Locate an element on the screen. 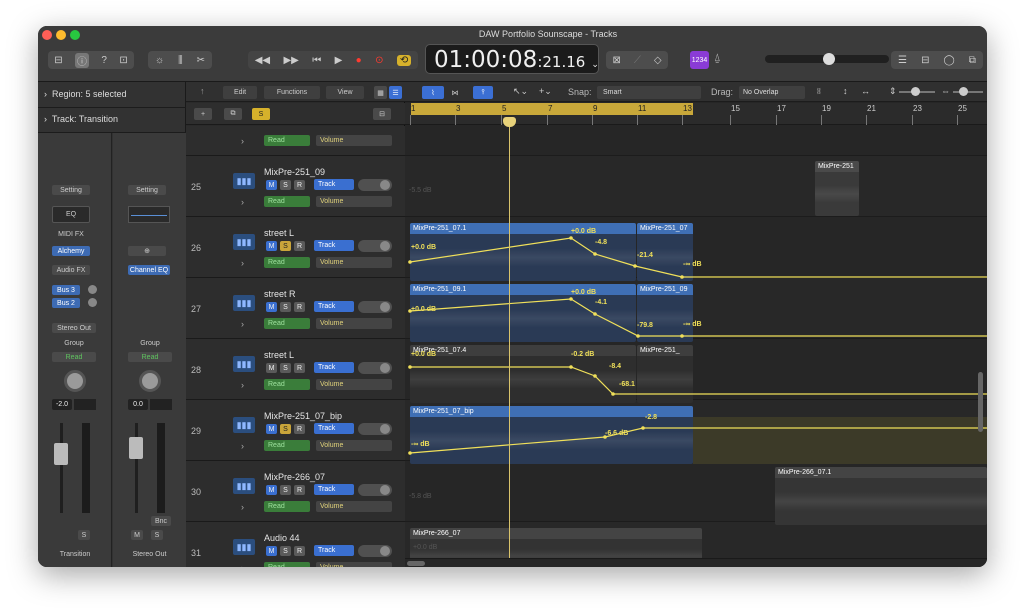 This screenshot has height=616, width=1024. view-menu: View is located at coordinates (345, 92).